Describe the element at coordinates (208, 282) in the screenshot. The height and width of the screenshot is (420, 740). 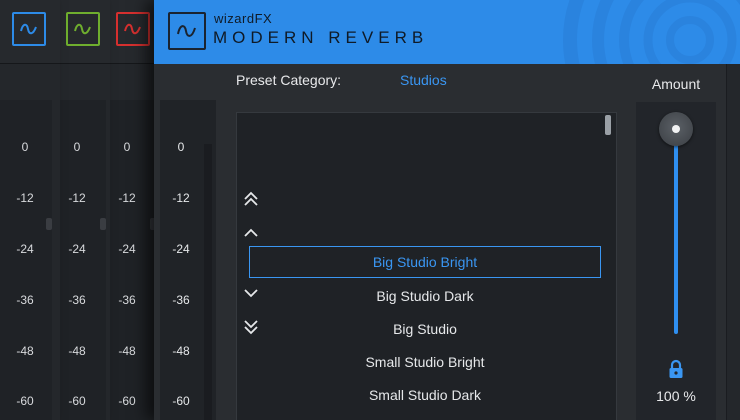
I see `meter-bar` at that location.